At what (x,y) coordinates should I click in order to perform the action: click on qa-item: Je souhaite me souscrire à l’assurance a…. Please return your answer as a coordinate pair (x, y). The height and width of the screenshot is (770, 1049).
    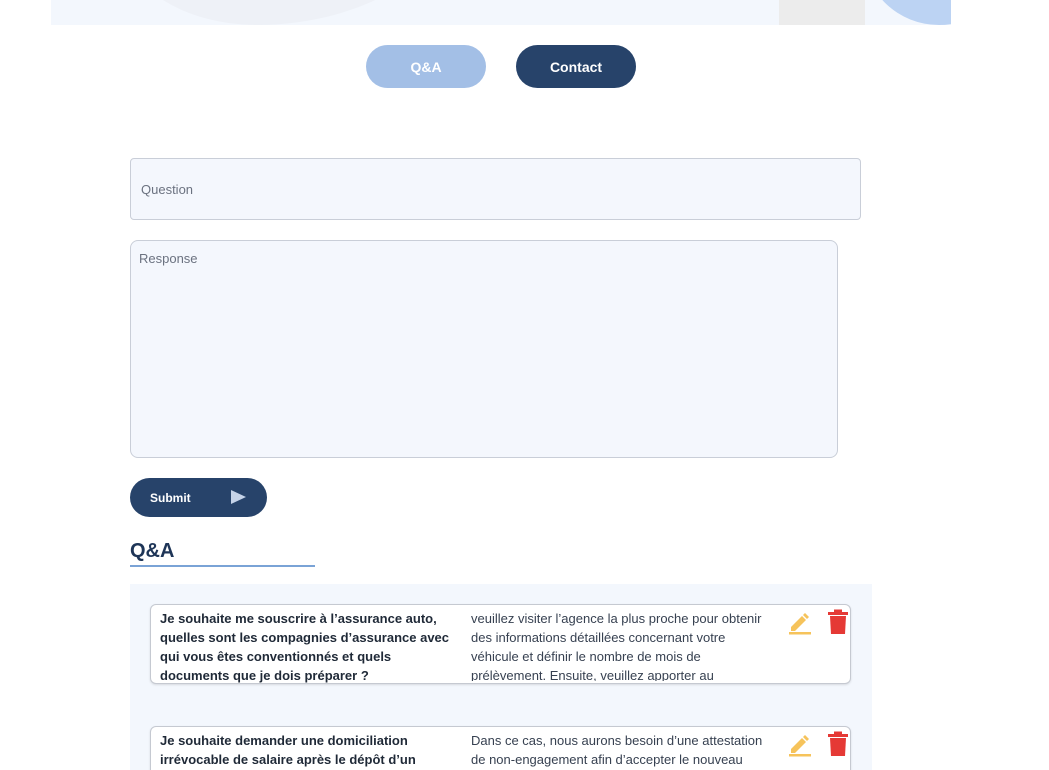
    Looking at the image, I should click on (500, 644).